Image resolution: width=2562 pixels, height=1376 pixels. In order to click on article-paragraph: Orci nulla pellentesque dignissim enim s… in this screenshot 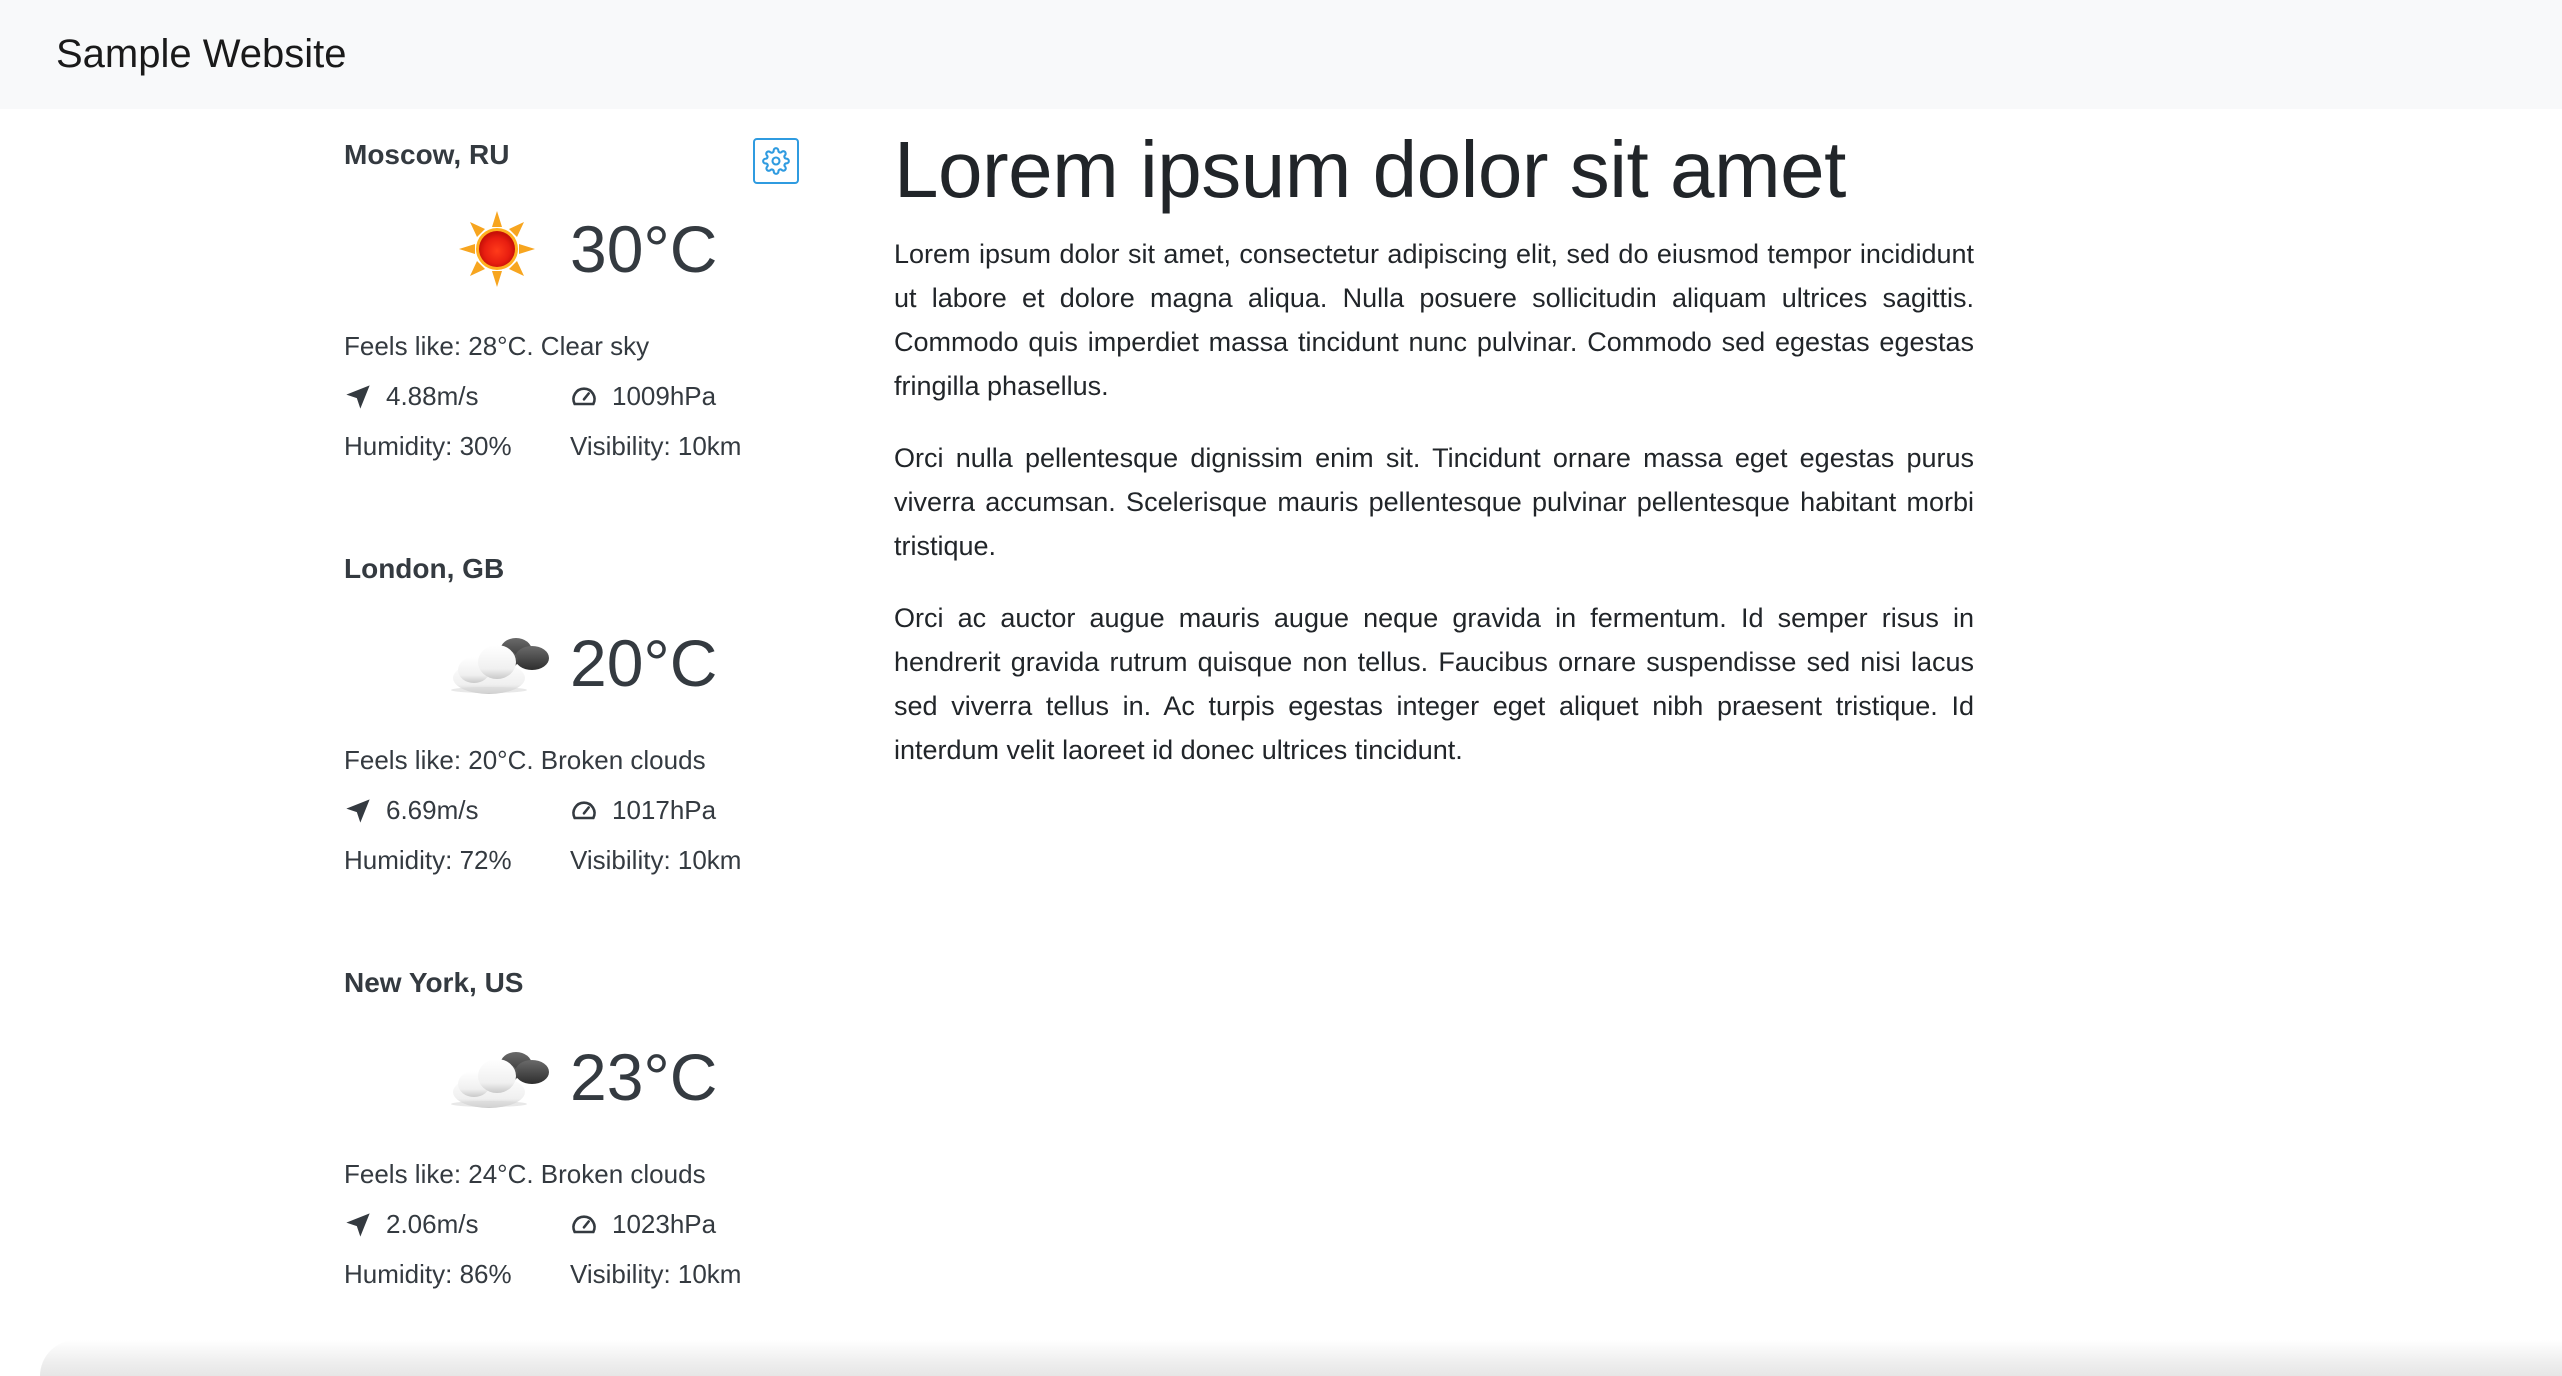, I will do `click(1434, 502)`.